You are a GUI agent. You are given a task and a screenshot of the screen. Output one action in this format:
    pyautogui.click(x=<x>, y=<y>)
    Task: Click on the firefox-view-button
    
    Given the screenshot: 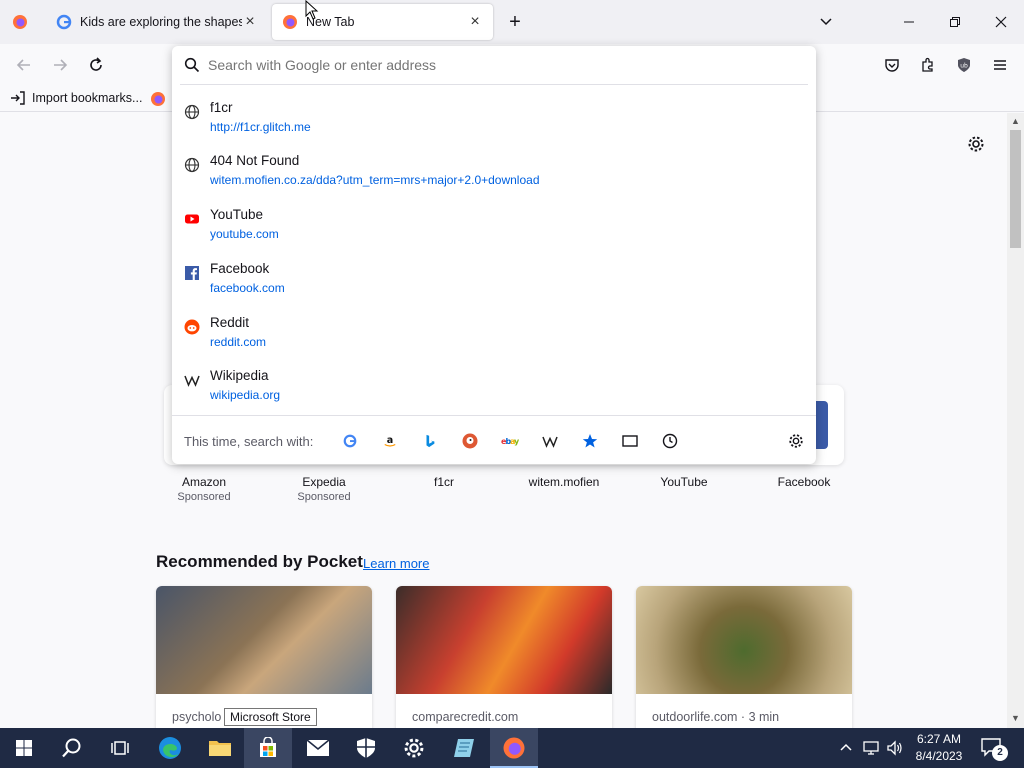 What is the action you would take?
    pyautogui.click(x=20, y=22)
    